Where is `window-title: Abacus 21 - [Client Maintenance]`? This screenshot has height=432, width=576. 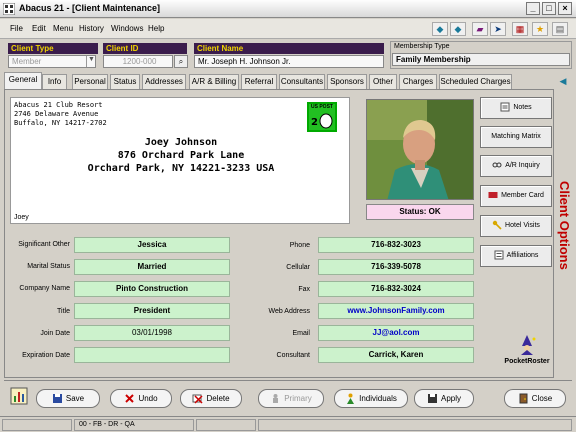 window-title: Abacus 21 - [Client Maintenance] is located at coordinates (90, 8).